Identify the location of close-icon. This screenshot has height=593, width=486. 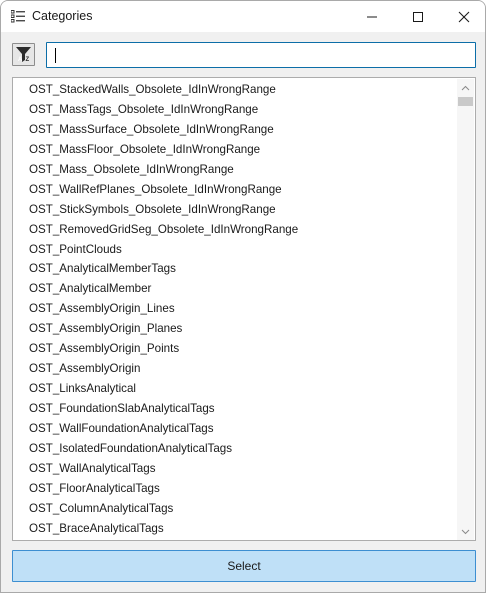
(464, 16).